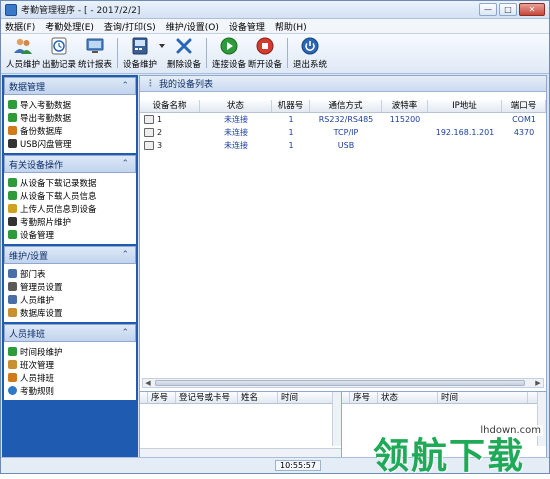  What do you see at coordinates (336, 419) in the screenshot?
I see `record-panel-vscroll` at bounding box center [336, 419].